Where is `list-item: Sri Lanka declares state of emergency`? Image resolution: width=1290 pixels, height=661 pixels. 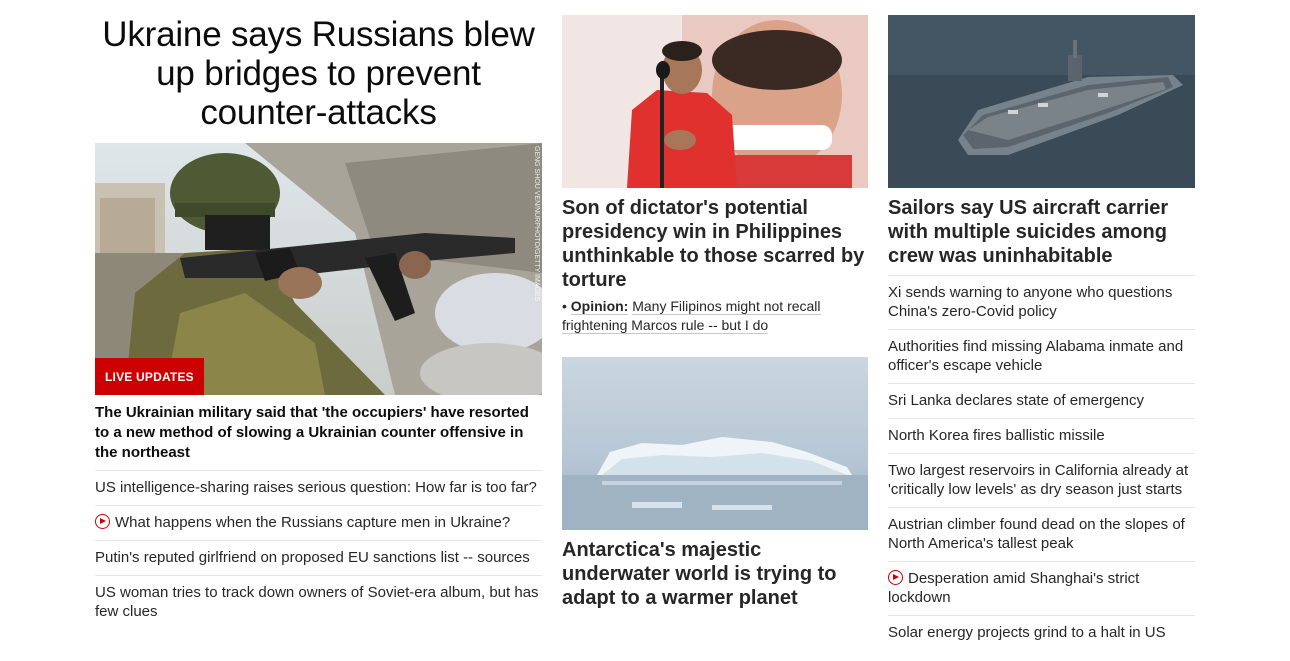
list-item: Sri Lanka declares state of emergency is located at coordinates (1041, 400).